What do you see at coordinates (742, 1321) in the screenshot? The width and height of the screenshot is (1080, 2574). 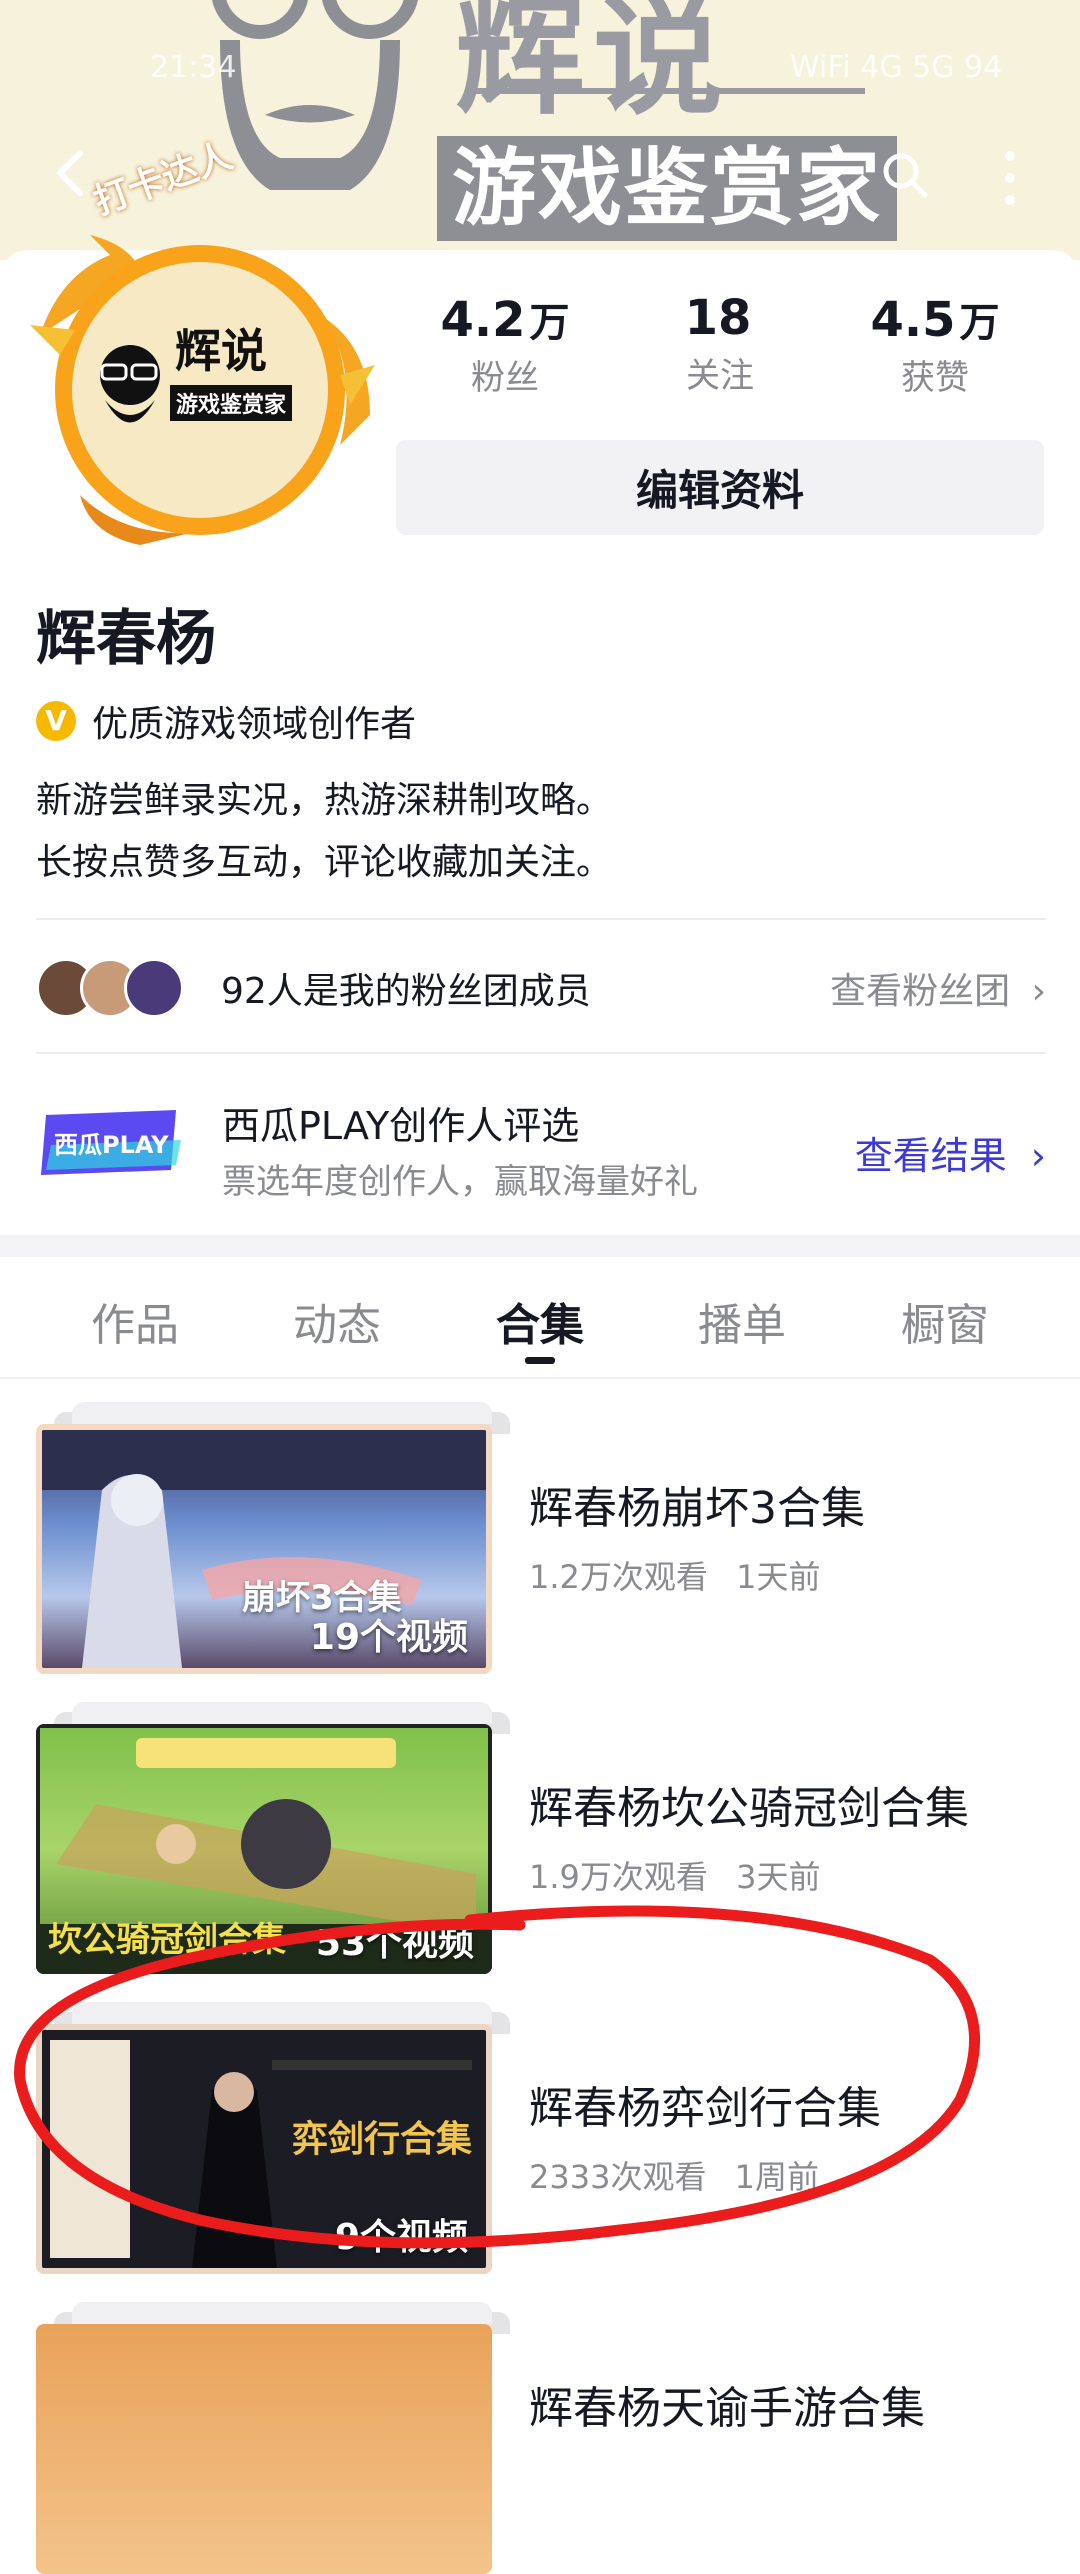 I see `tab-playlists: 播单` at bounding box center [742, 1321].